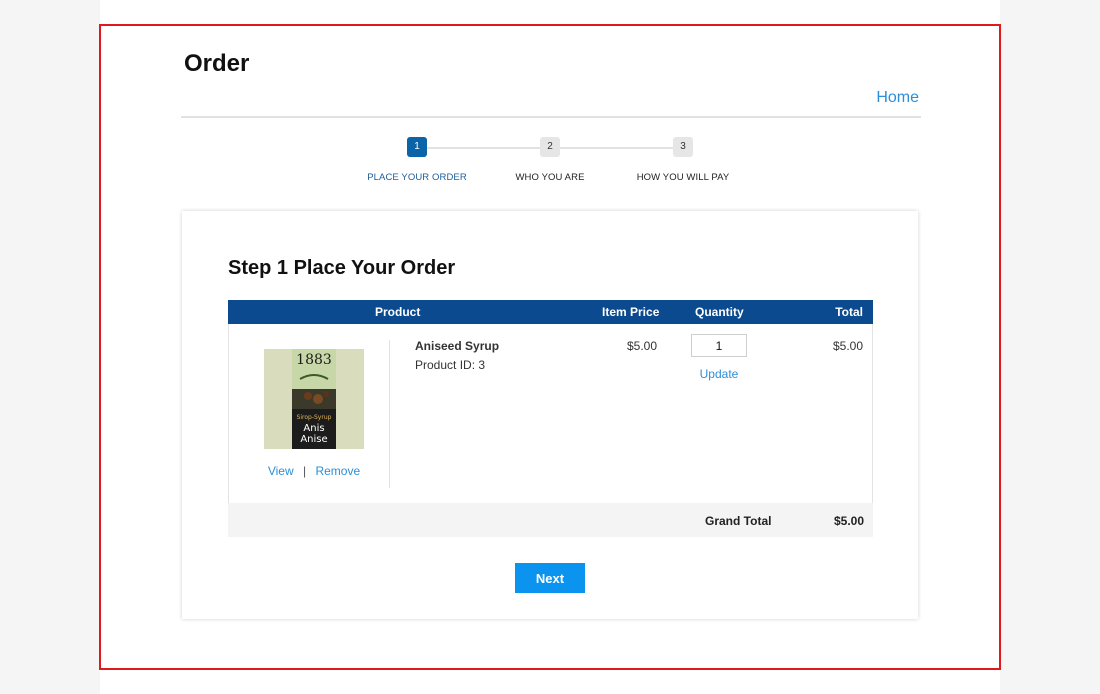  What do you see at coordinates (457, 346) in the screenshot?
I see `product-name: Aniseed Syrup` at bounding box center [457, 346].